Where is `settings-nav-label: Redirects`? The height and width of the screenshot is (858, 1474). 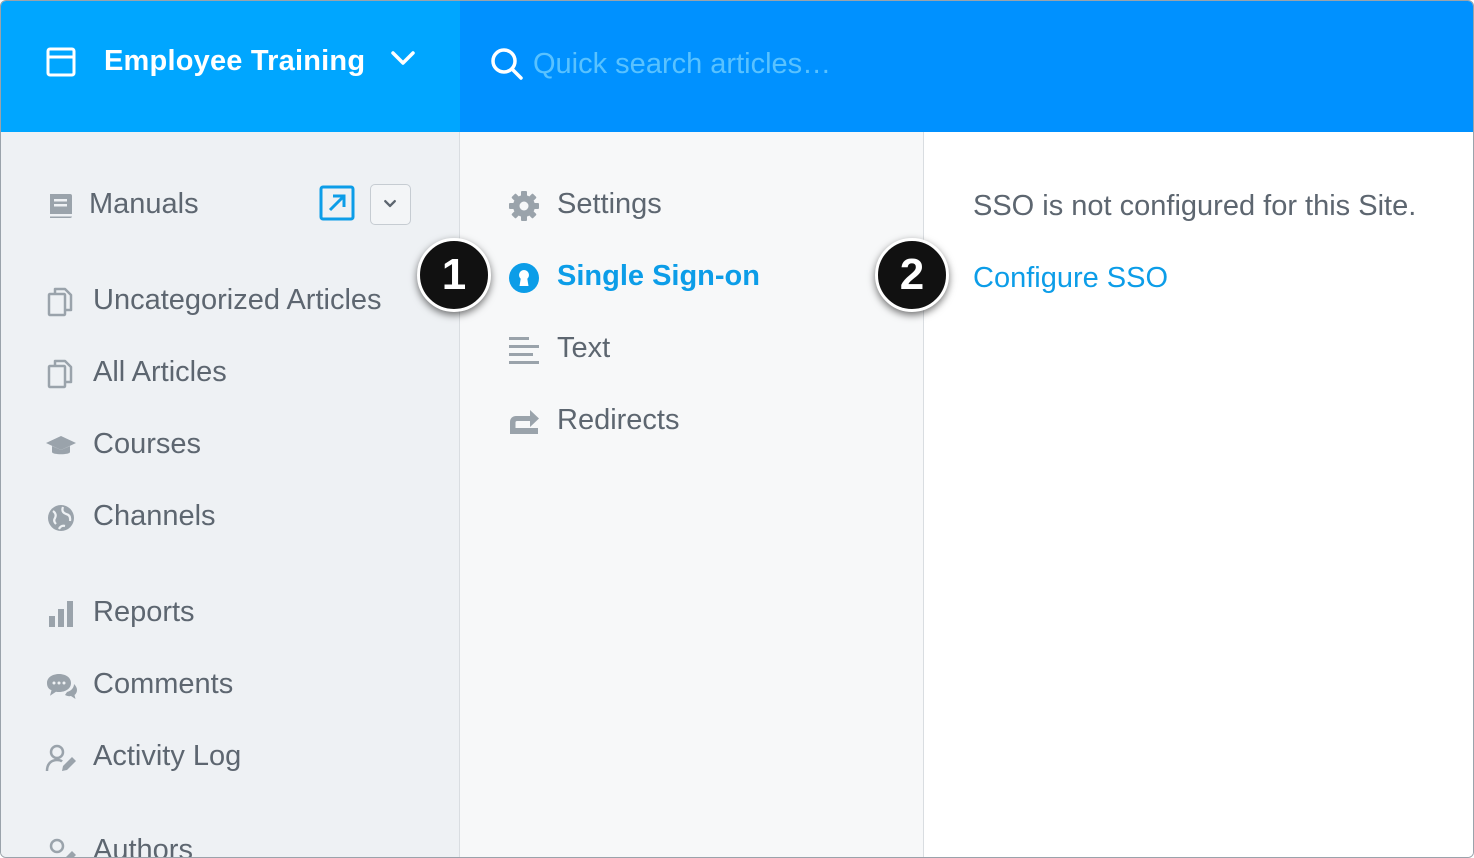
settings-nav-label: Redirects is located at coordinates (618, 420).